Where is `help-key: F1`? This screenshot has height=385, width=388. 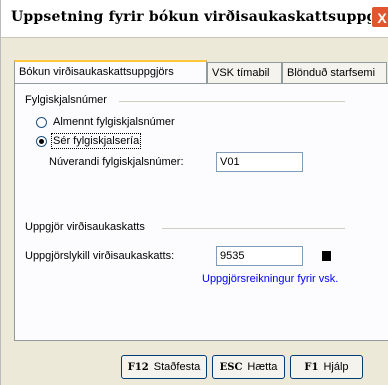
help-key: F1 is located at coordinates (311, 367).